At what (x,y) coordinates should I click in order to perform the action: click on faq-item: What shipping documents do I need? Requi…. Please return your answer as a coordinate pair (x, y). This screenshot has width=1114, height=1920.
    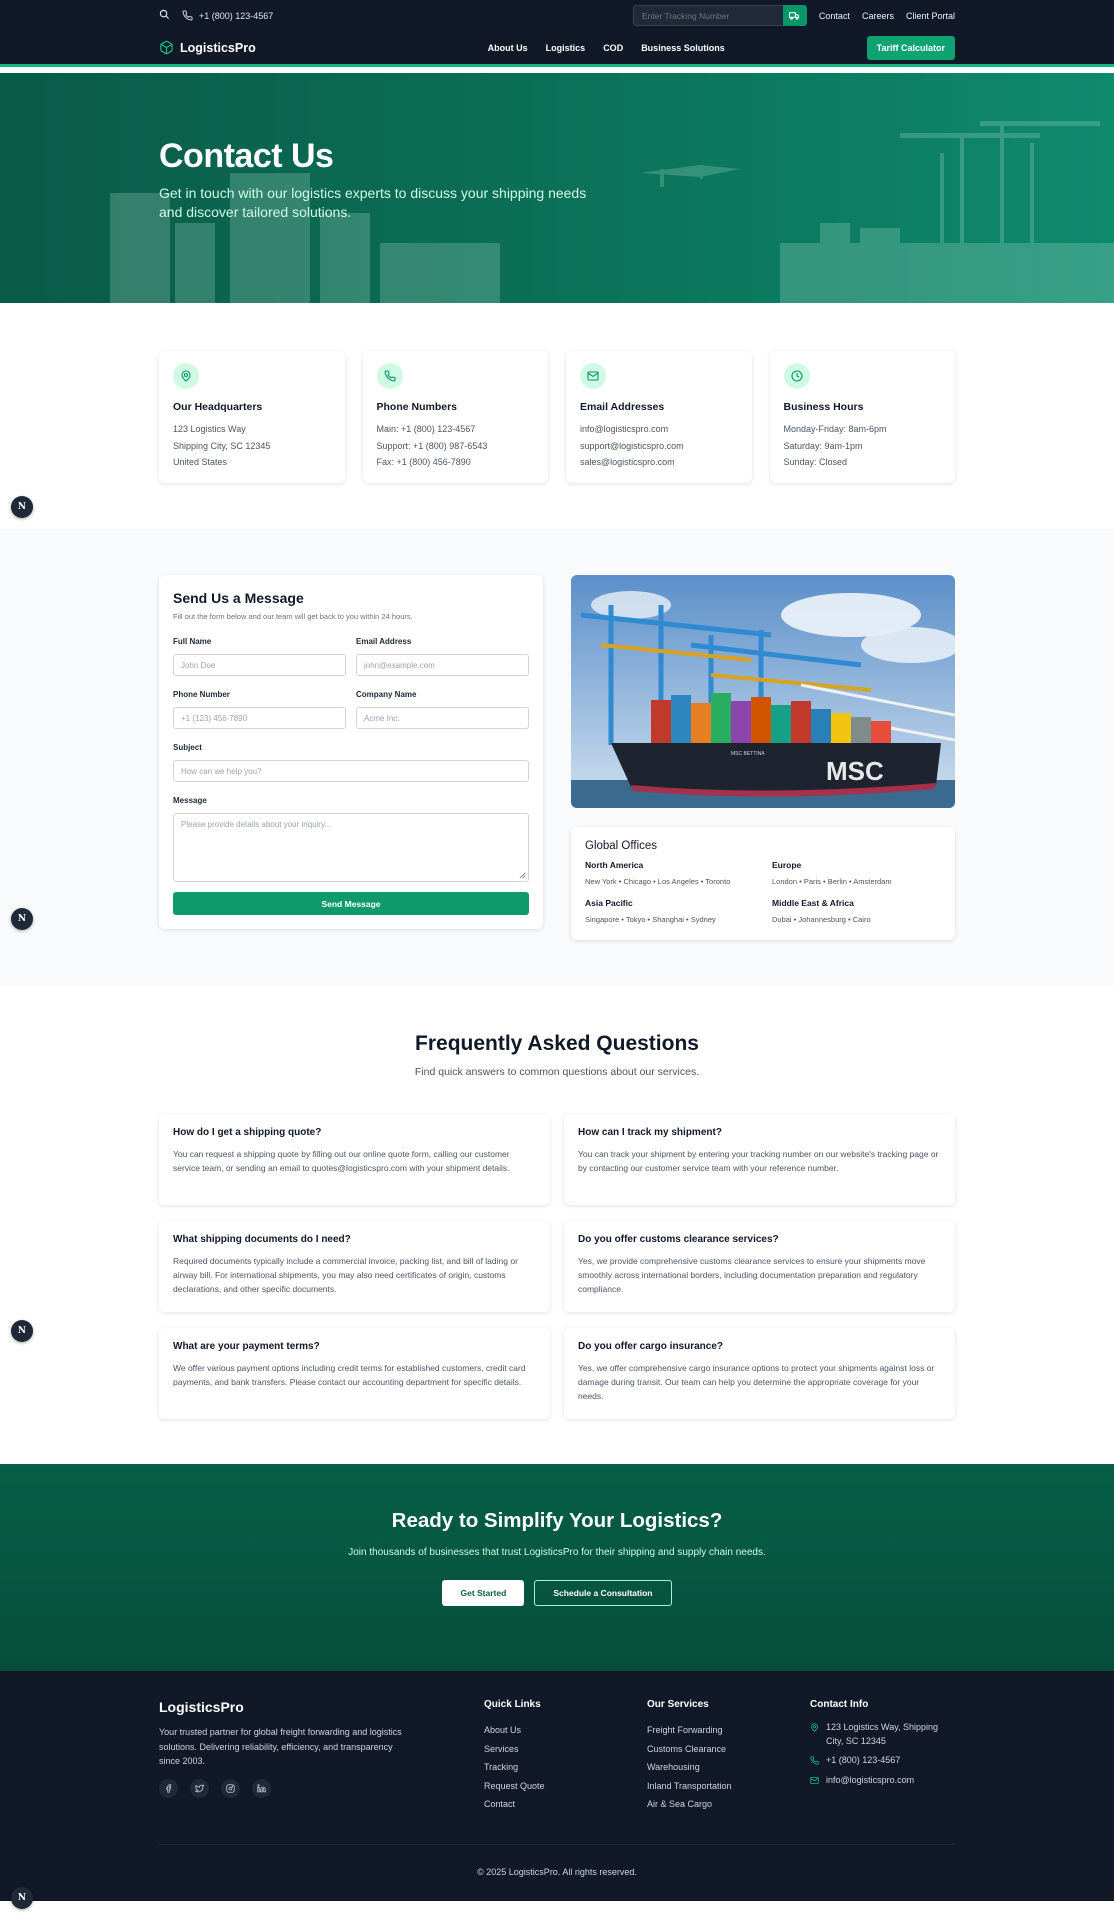
    Looking at the image, I should click on (354, 1266).